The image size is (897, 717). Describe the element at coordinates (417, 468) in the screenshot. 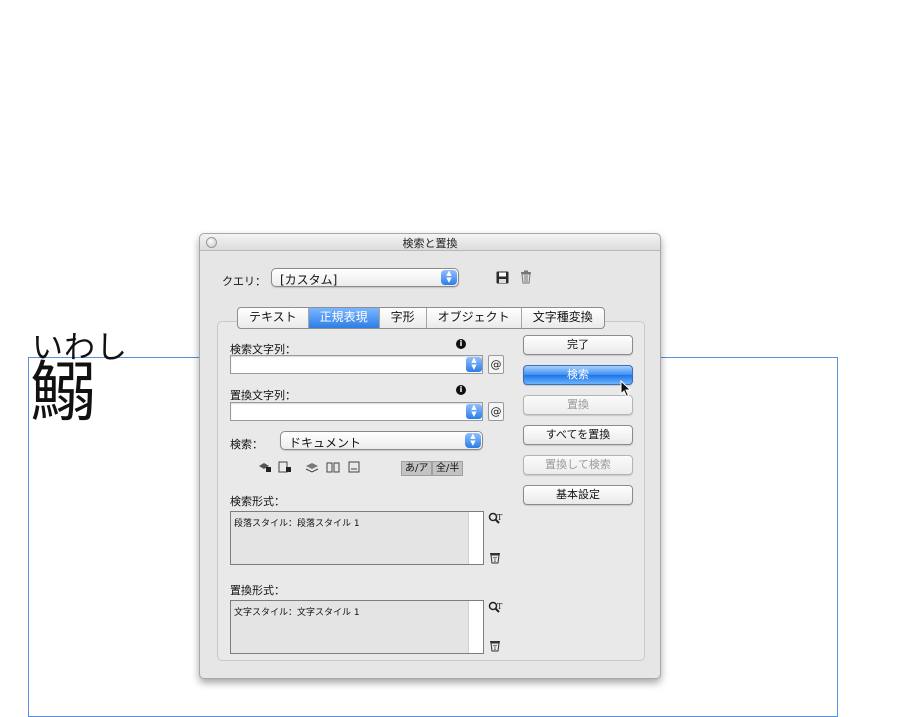

I see `kana-sensitive-toggle: あ/ア` at that location.